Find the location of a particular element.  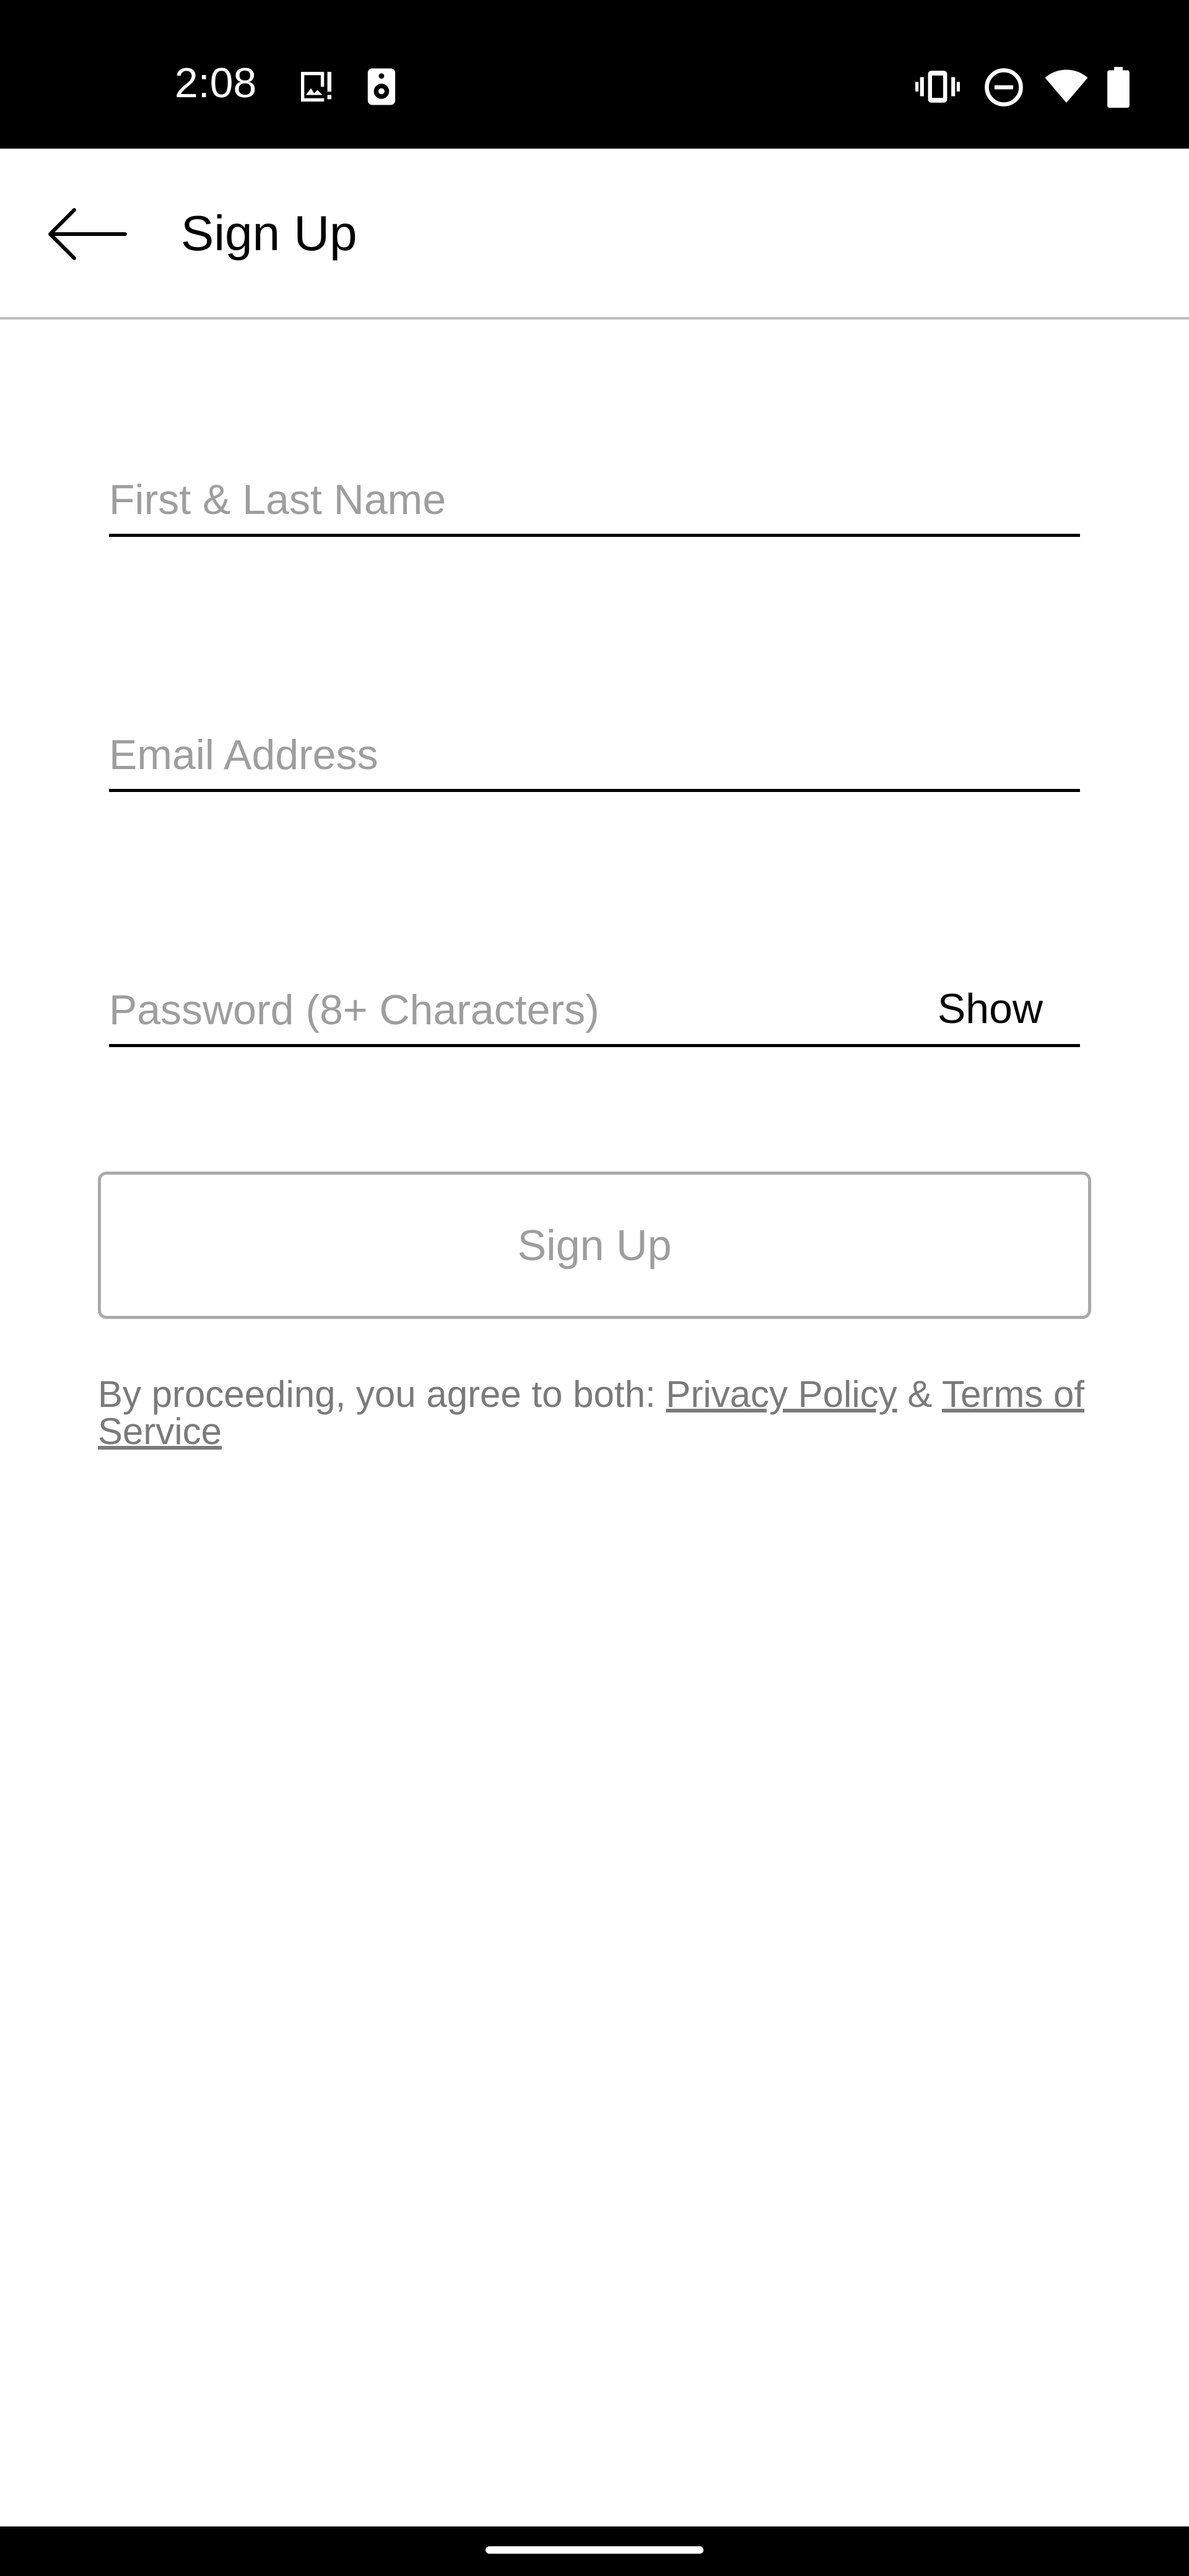

show-password-toggle: Show is located at coordinates (990, 1009).